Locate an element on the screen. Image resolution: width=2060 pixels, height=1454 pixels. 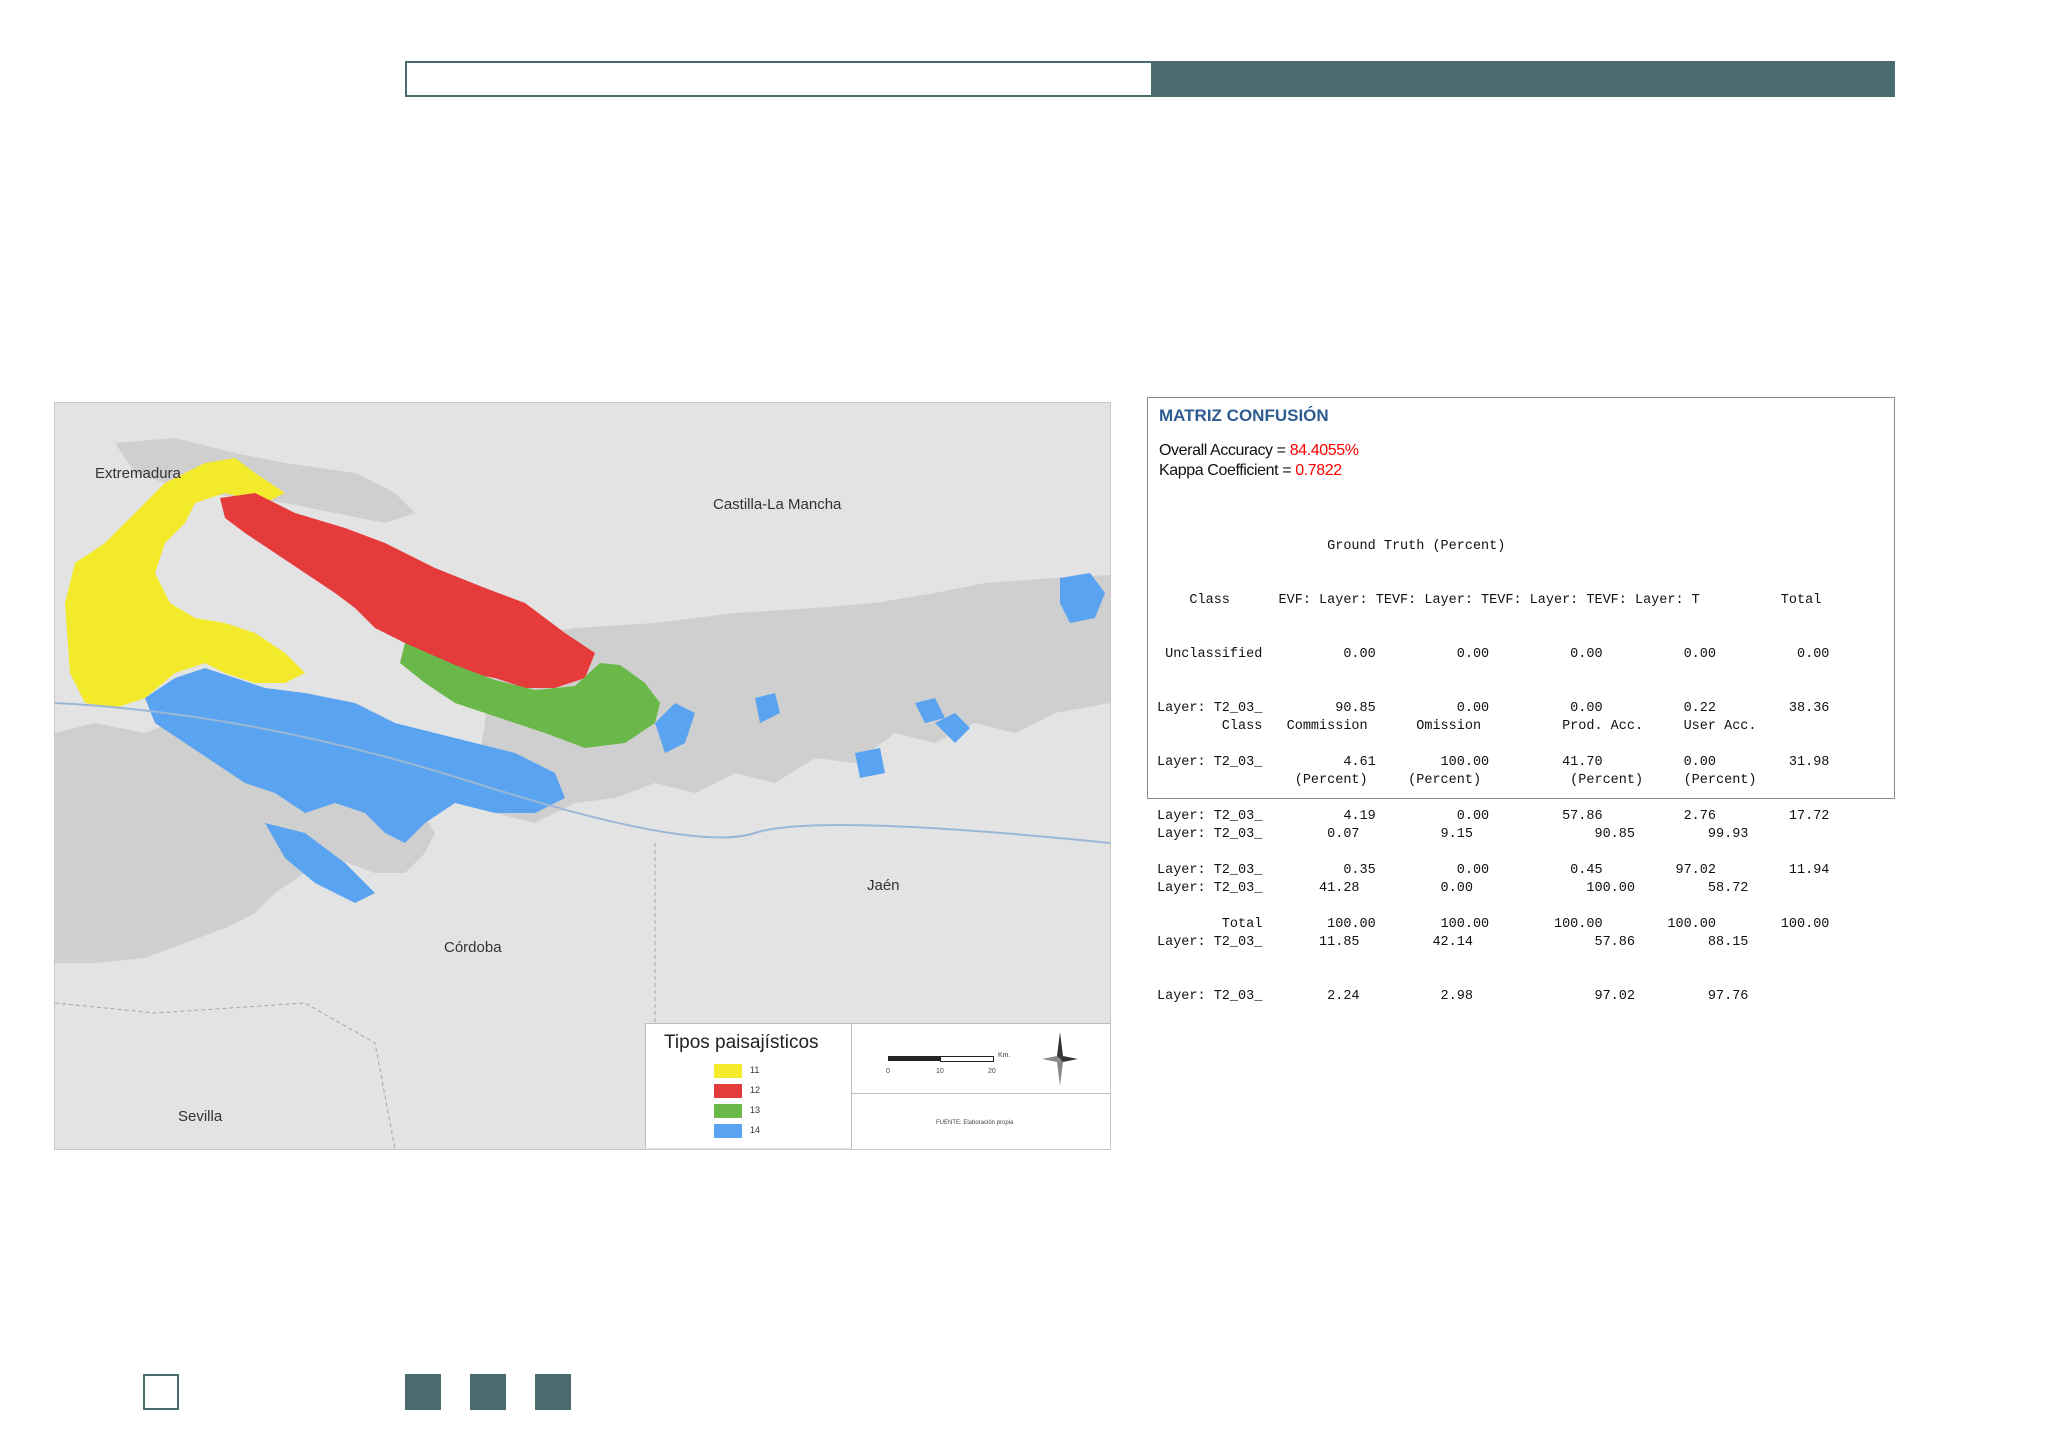
overall-accuracy-value: 84.4055% is located at coordinates (1324, 450).